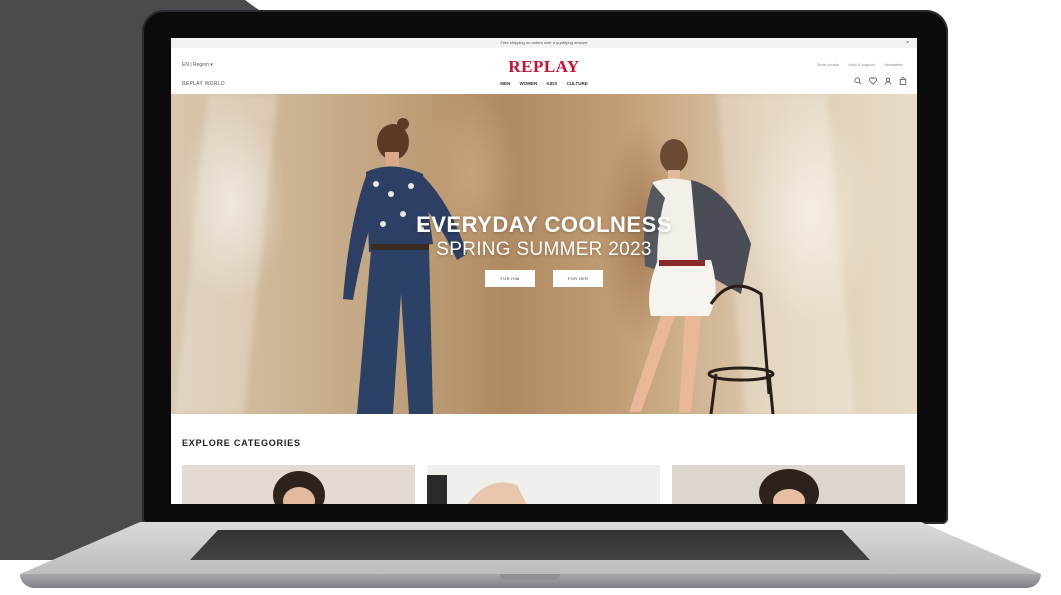 This screenshot has height=595, width=1061. What do you see at coordinates (893, 64) in the screenshot?
I see `newsletter-link: Newsletter` at bounding box center [893, 64].